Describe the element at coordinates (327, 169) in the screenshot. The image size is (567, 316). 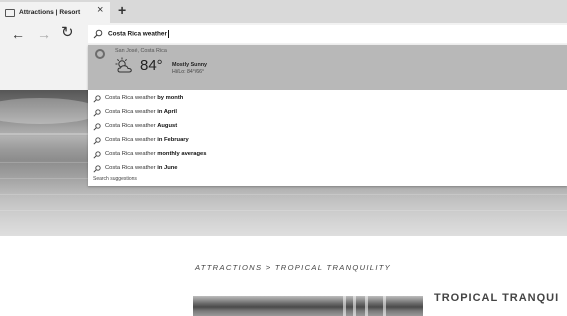
I see `suggestion-item: Costa Rica weather in June` at that location.